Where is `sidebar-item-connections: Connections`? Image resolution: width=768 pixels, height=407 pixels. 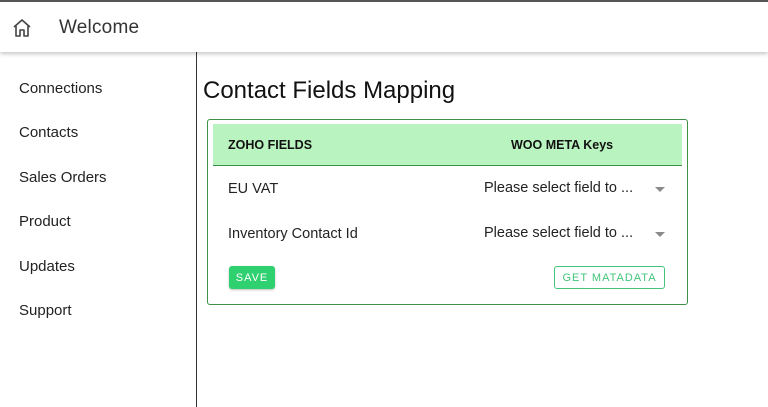 sidebar-item-connections: Connections is located at coordinates (60, 88).